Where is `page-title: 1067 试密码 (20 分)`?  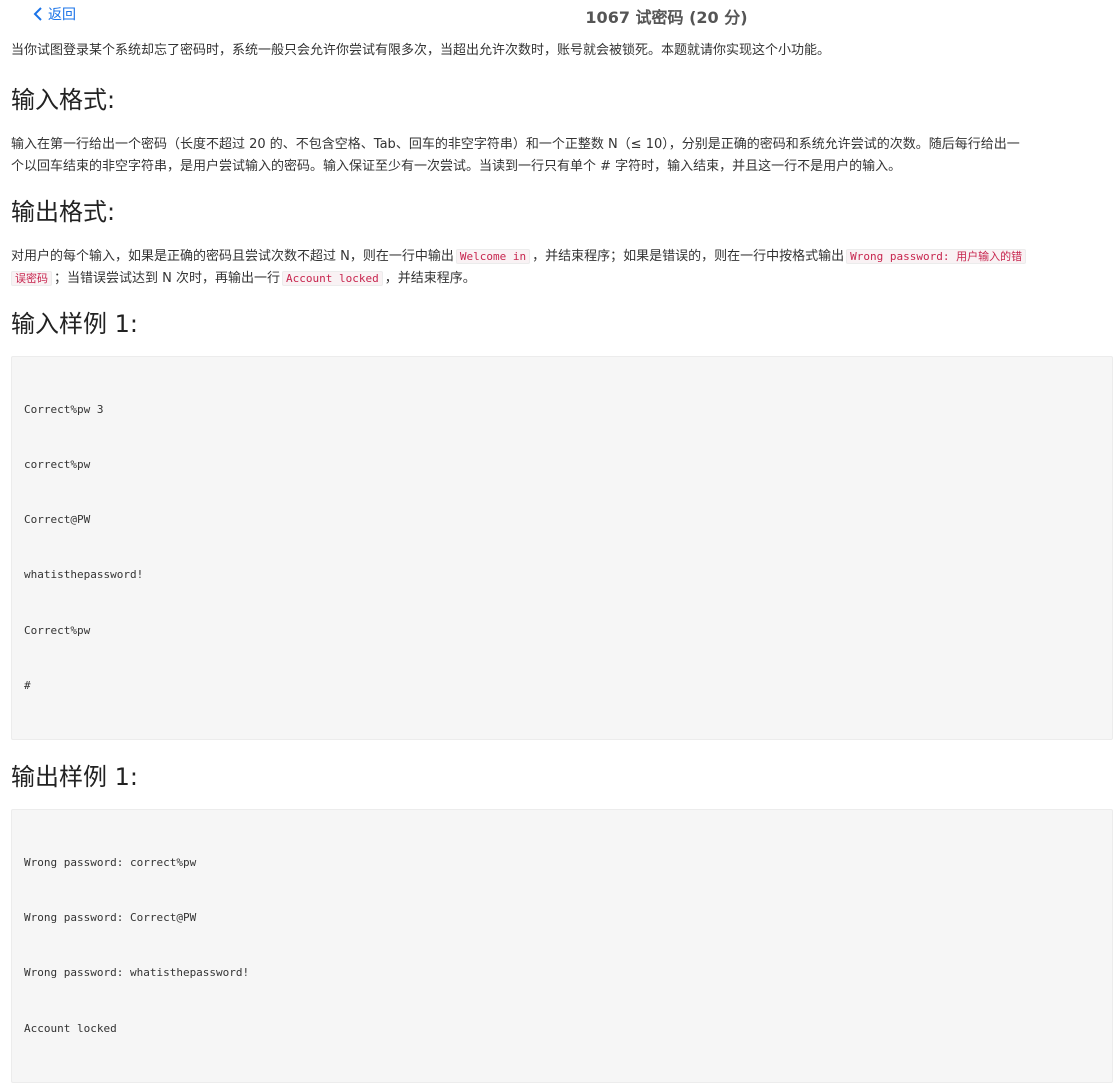
page-title: 1067 试密码 (20 分) is located at coordinates (666, 17).